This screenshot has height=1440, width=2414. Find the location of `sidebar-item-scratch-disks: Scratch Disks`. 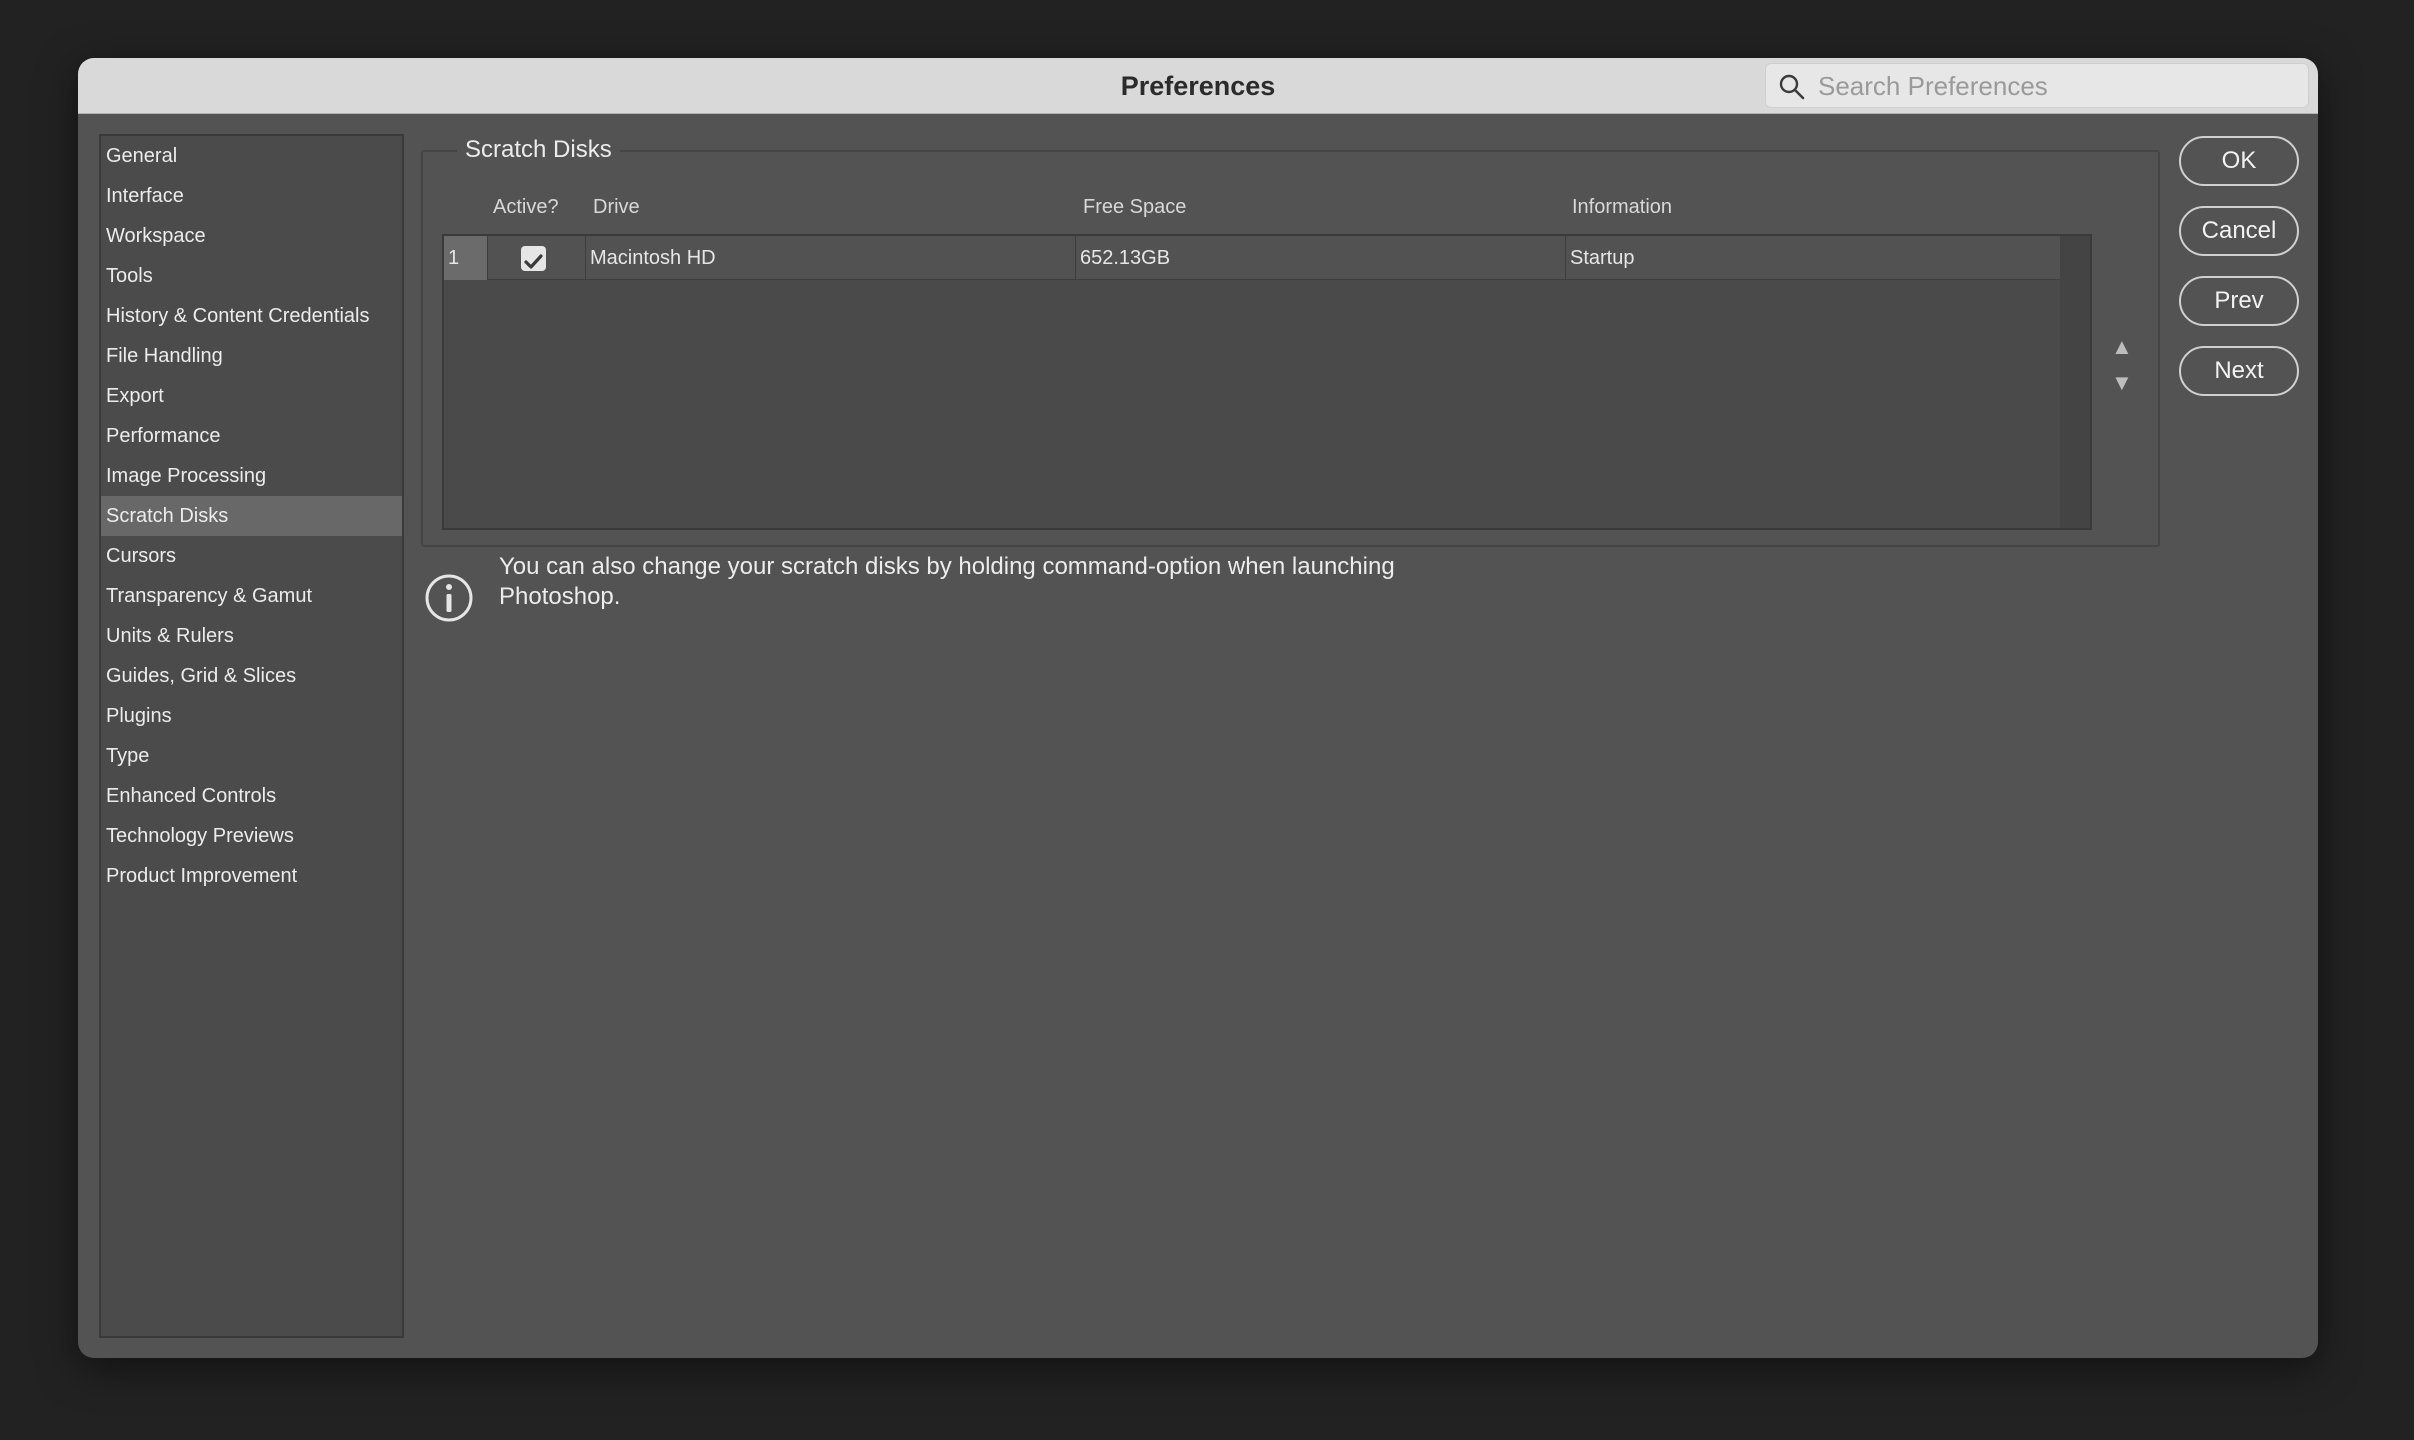

sidebar-item-scratch-disks: Scratch Disks is located at coordinates (251, 516).